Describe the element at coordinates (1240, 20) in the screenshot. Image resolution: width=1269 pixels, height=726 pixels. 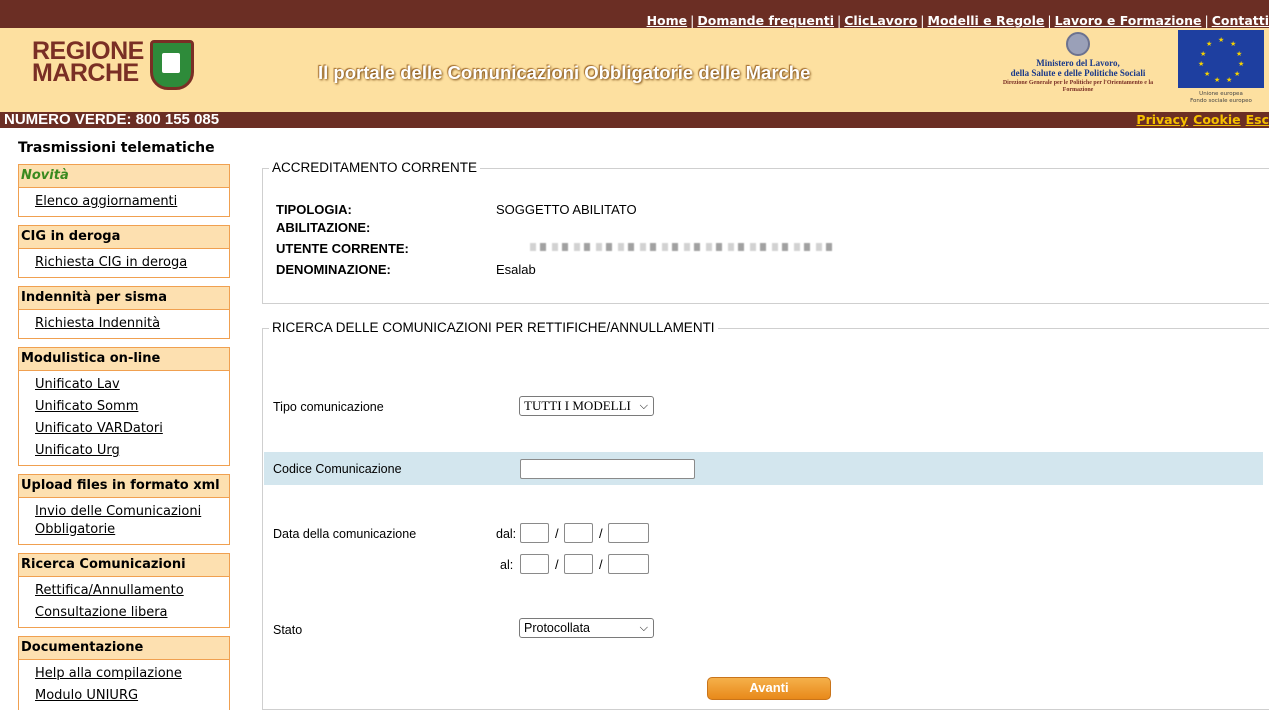
I see `link-contatti: Contatti` at that location.